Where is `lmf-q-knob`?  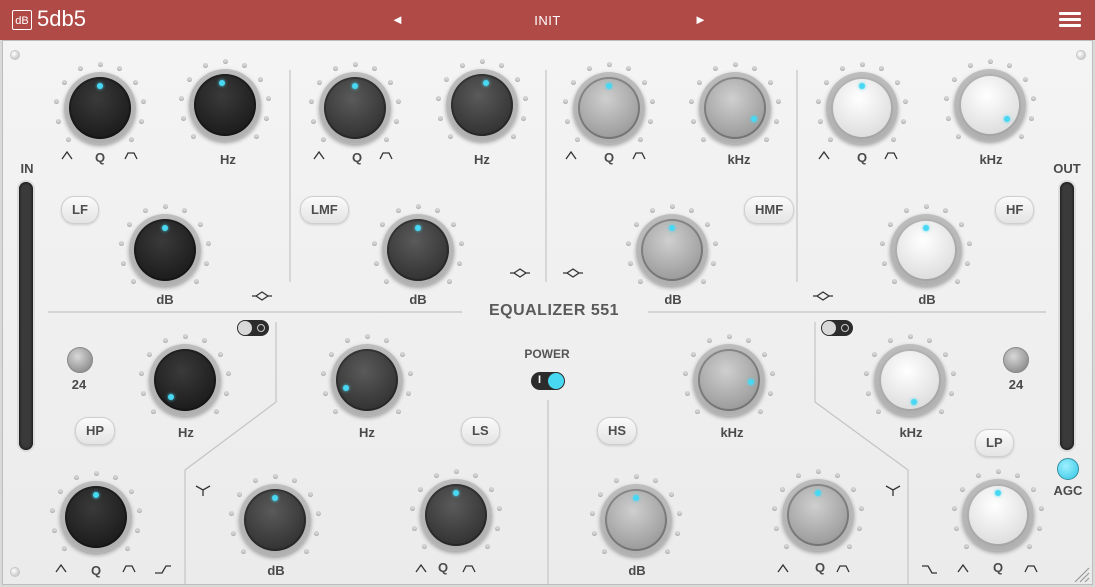
lmf-q-knob is located at coordinates (355, 108).